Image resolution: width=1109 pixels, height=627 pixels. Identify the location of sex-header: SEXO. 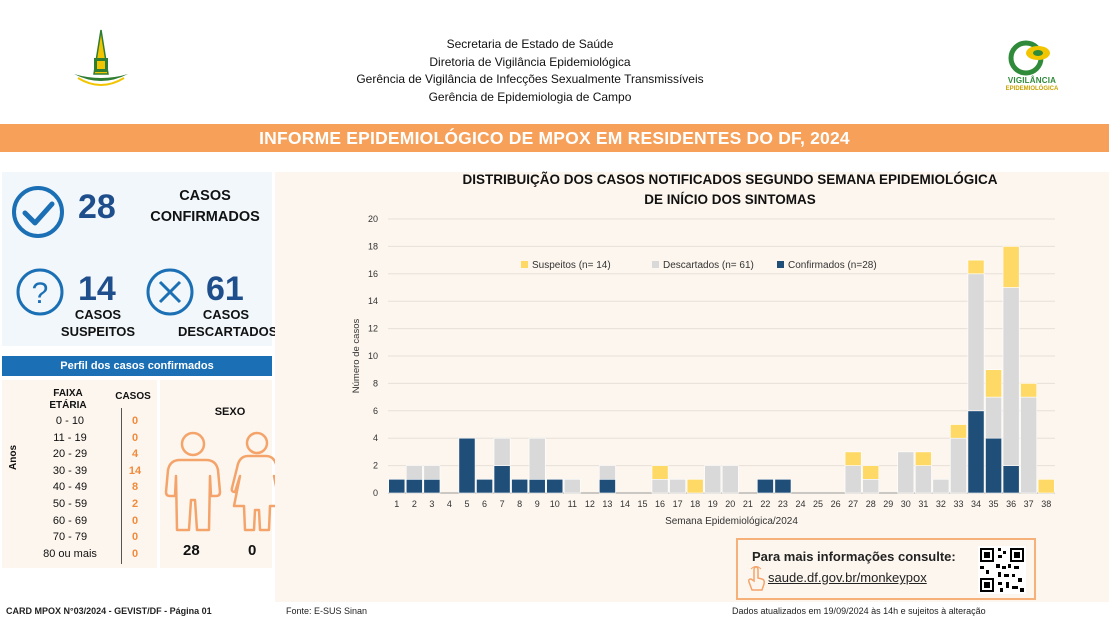
(230, 412).